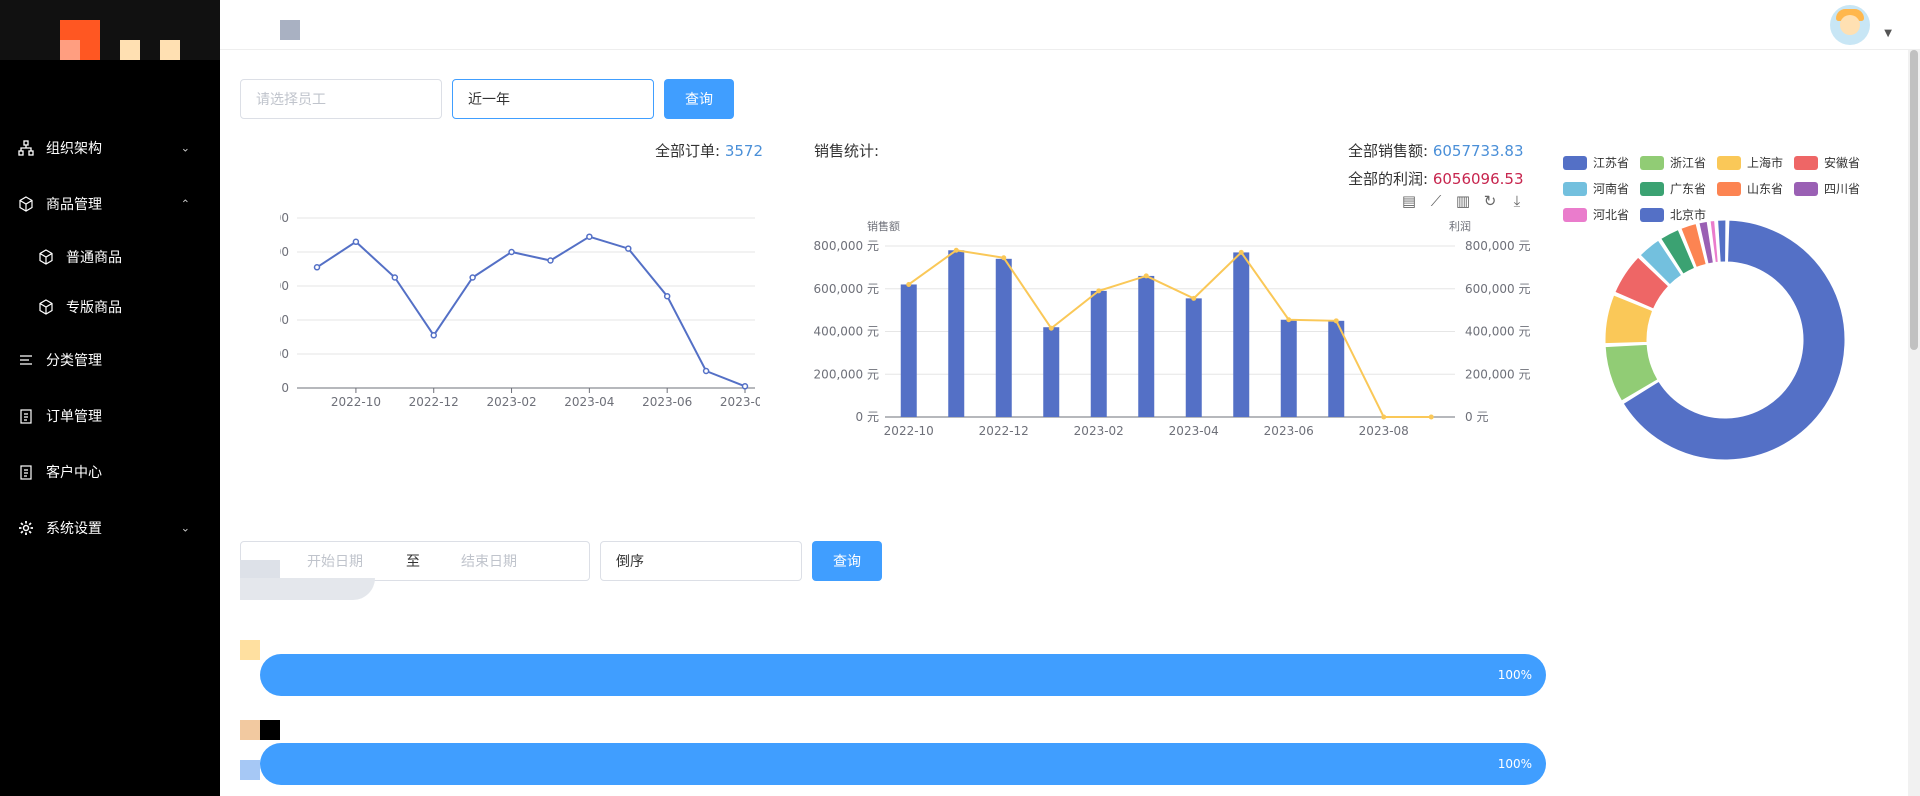 This screenshot has width=1920, height=796. What do you see at coordinates (1722, 241) in the screenshot?
I see `pie-slice` at bounding box center [1722, 241].